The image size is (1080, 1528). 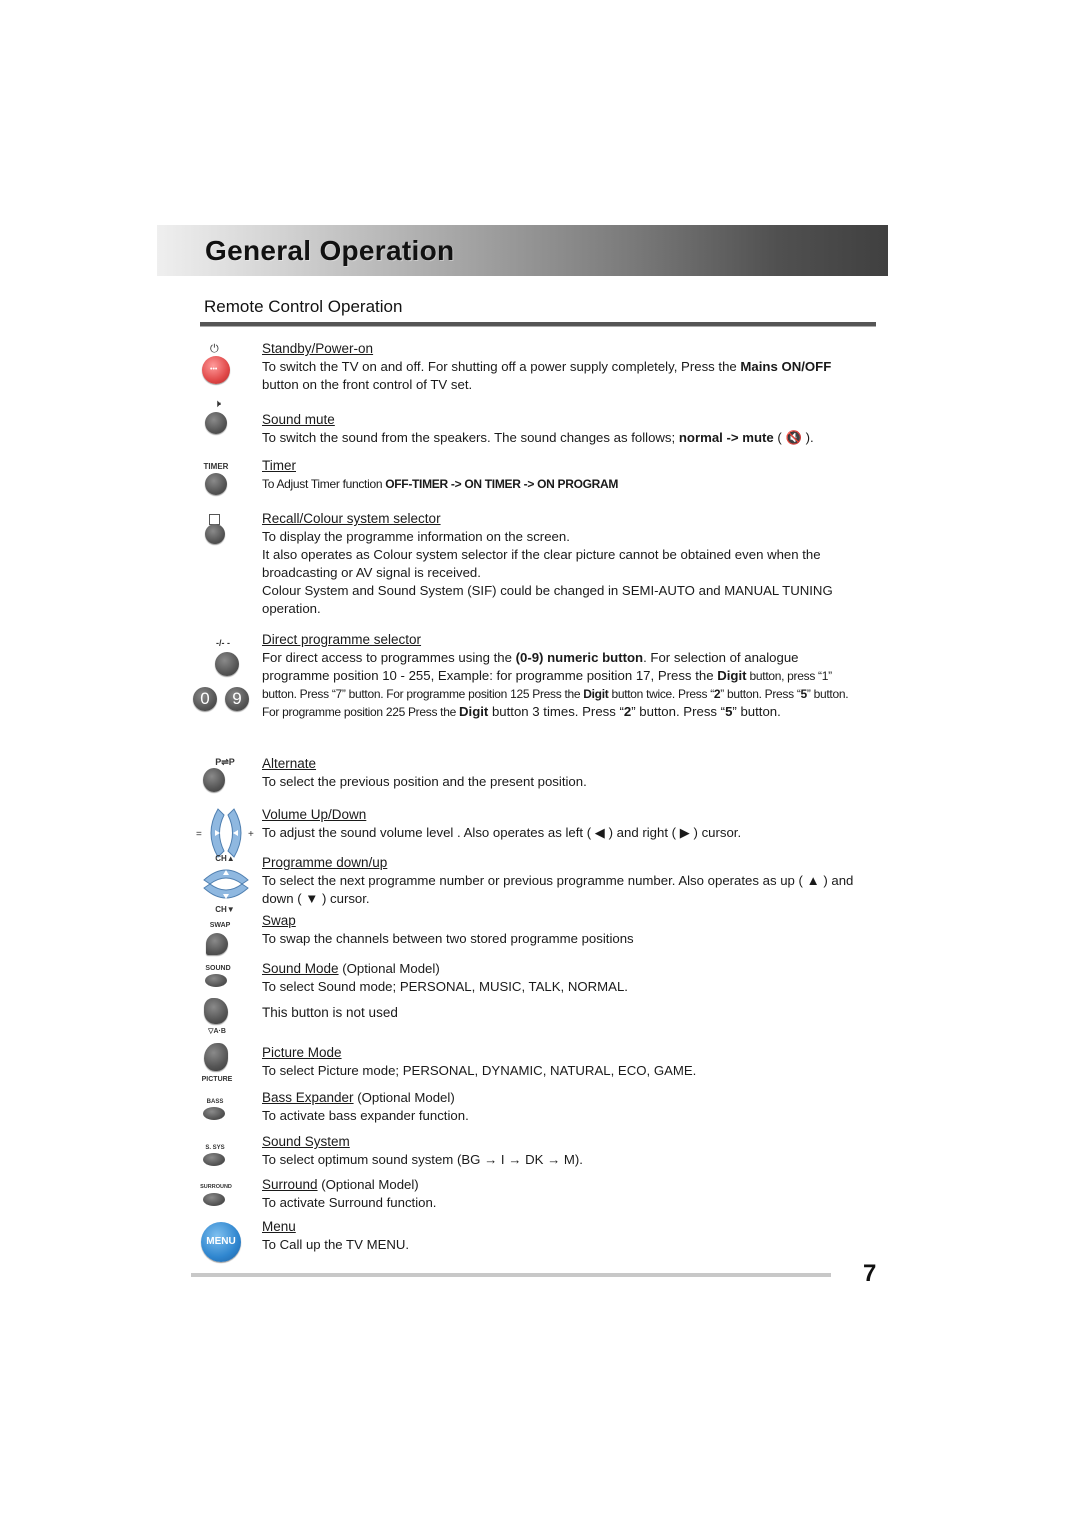 I want to click on item-heading: Picture Mode, so click(x=302, y=1052).